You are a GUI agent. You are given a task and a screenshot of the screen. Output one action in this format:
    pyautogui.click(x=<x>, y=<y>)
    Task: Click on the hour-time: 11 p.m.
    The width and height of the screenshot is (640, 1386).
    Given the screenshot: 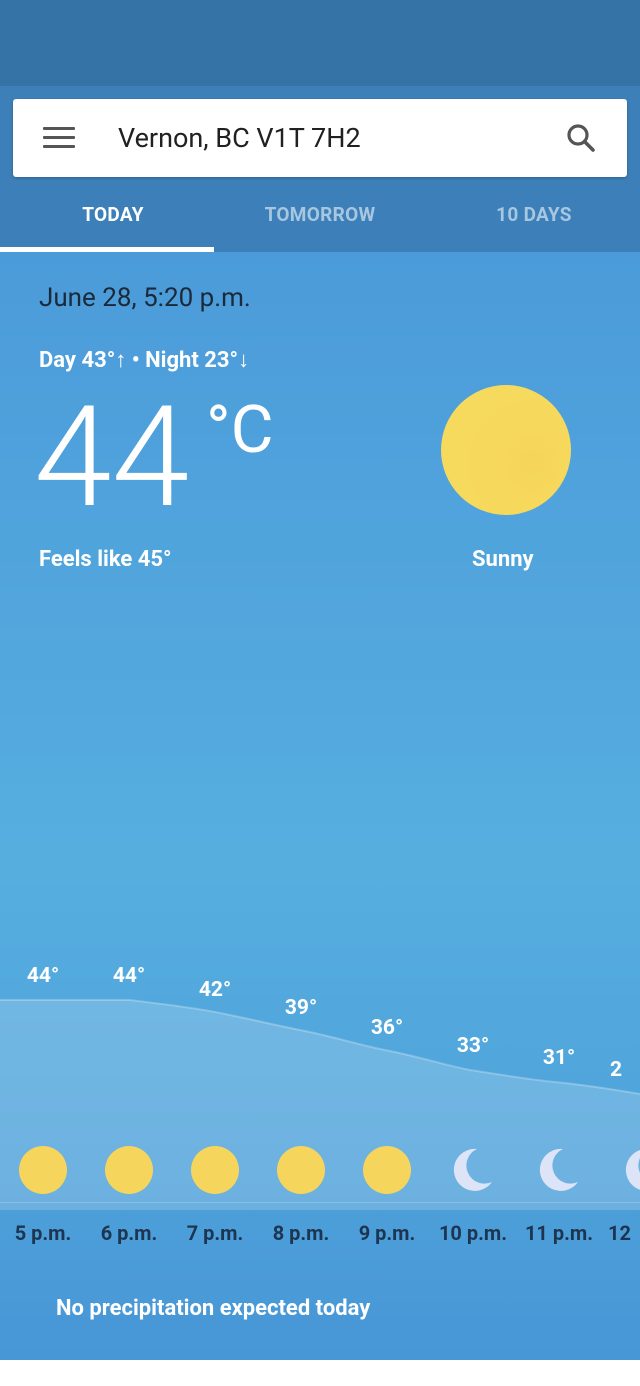 What is the action you would take?
    pyautogui.click(x=559, y=1233)
    